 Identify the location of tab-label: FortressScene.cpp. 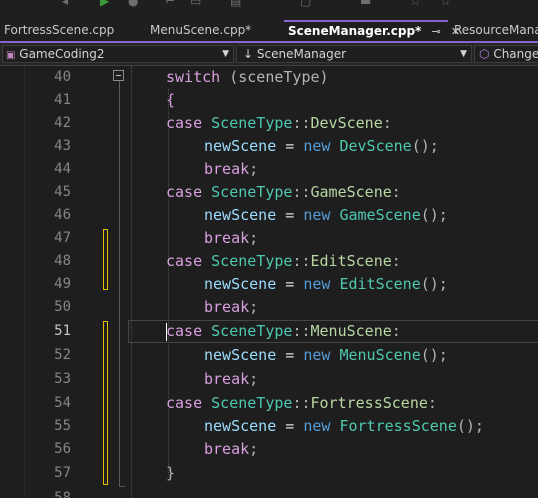
(59, 30).